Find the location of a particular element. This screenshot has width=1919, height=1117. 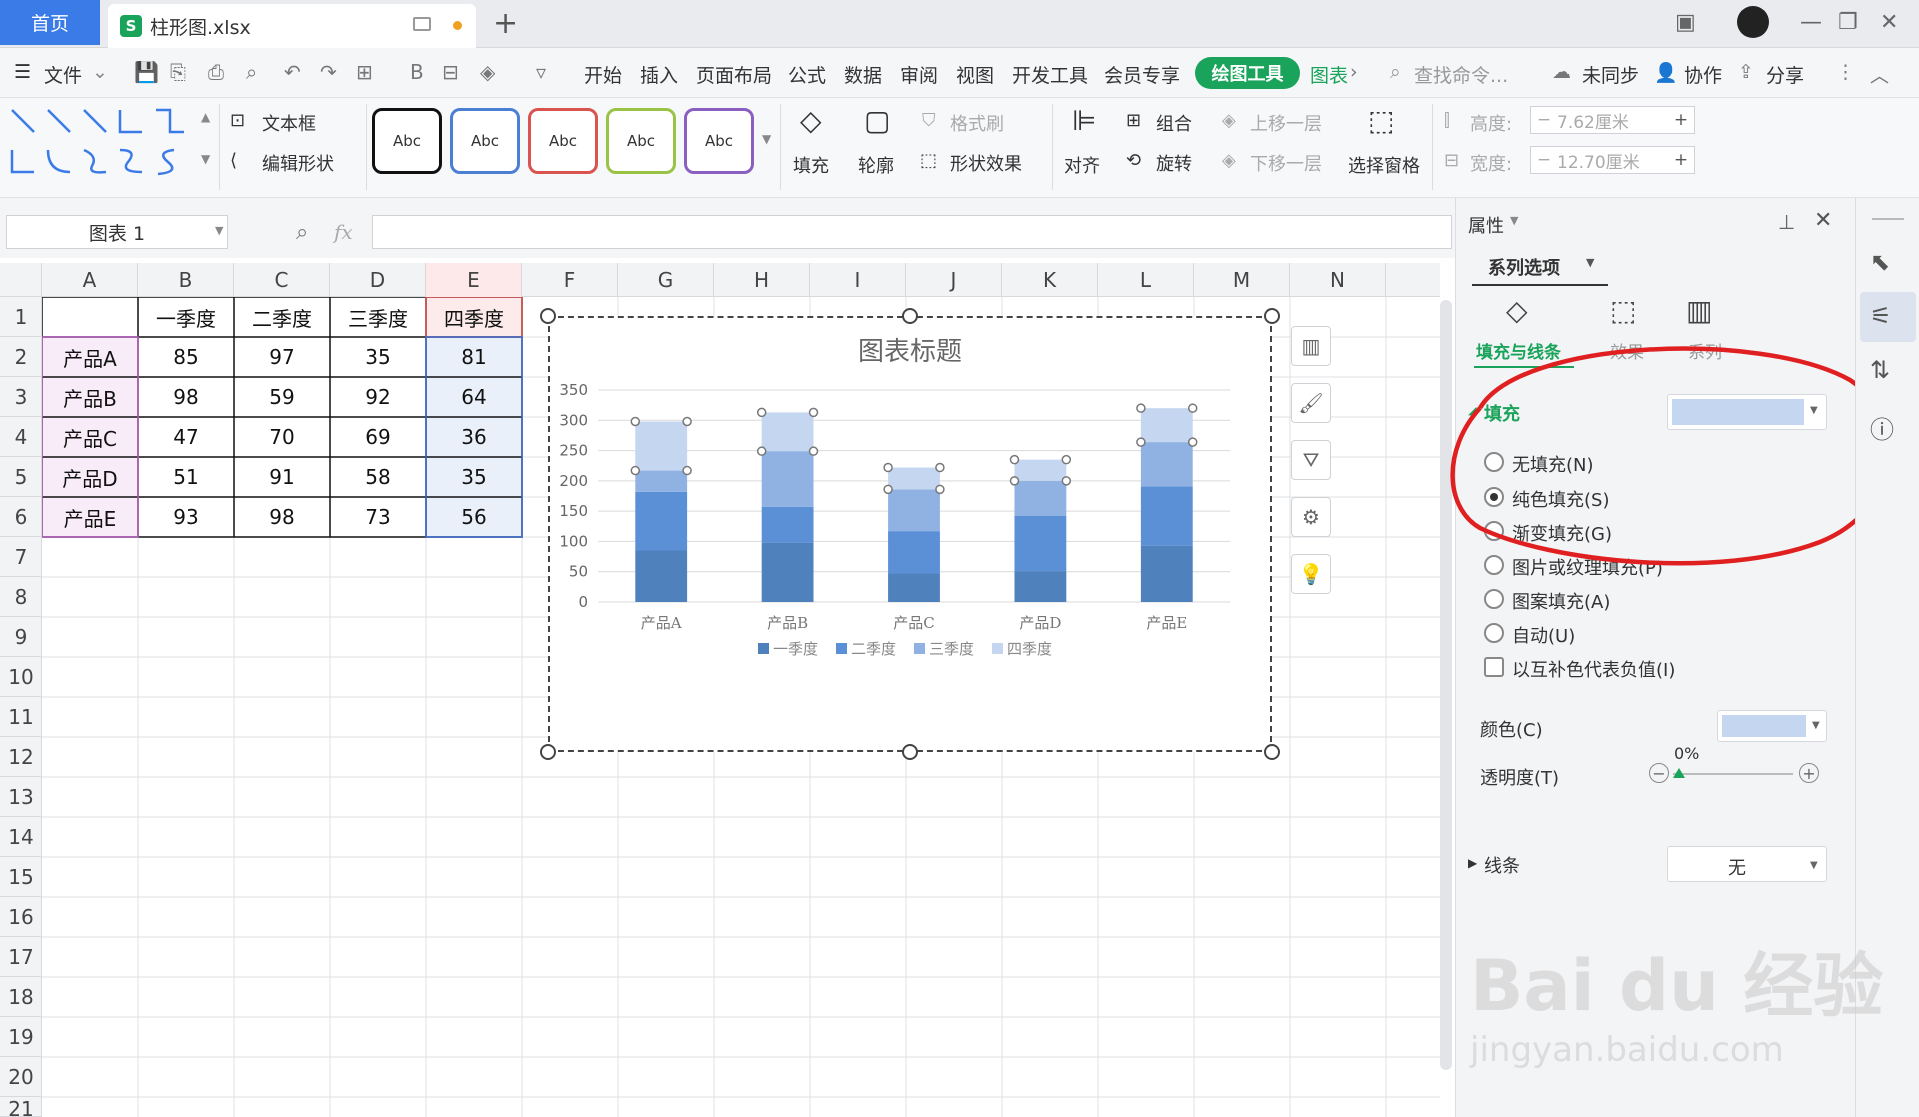

value-cell: 64 is located at coordinates (474, 397).